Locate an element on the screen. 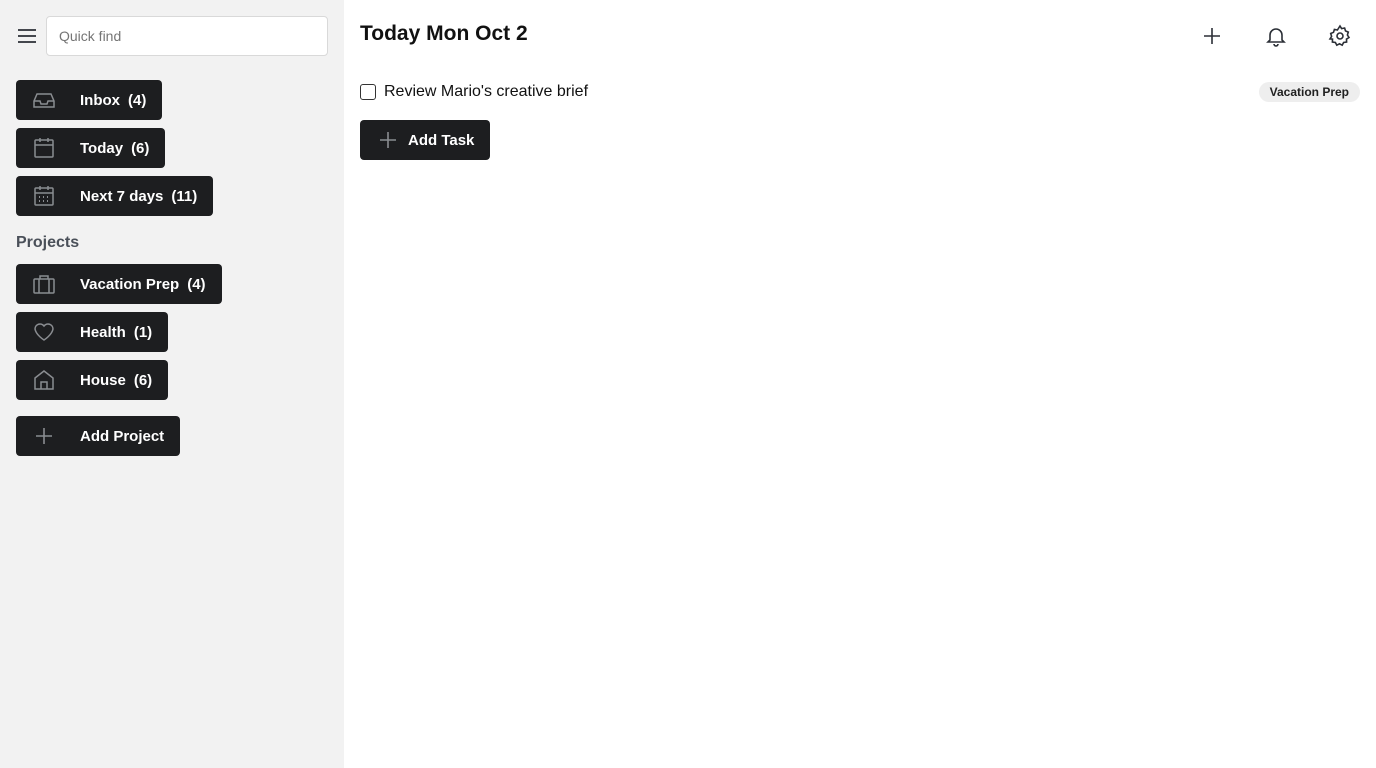 Image resolution: width=1376 pixels, height=768 pixels. add-task-label: Add Task is located at coordinates (441, 140).